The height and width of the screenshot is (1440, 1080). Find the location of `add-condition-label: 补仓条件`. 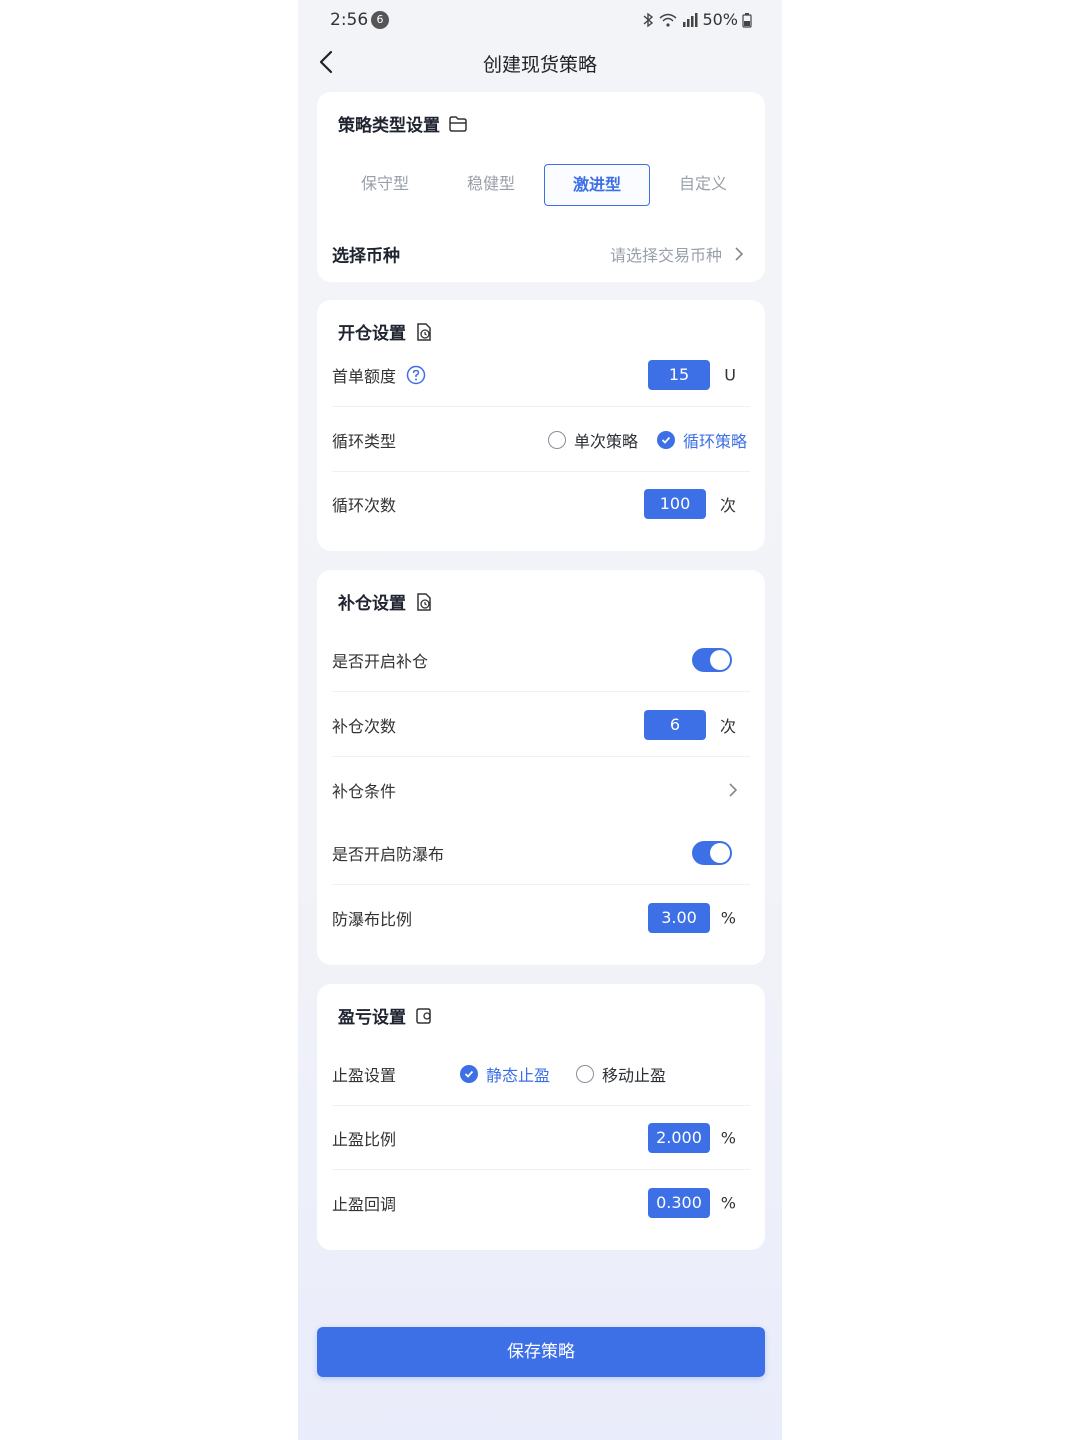

add-condition-label: 补仓条件 is located at coordinates (364, 791).